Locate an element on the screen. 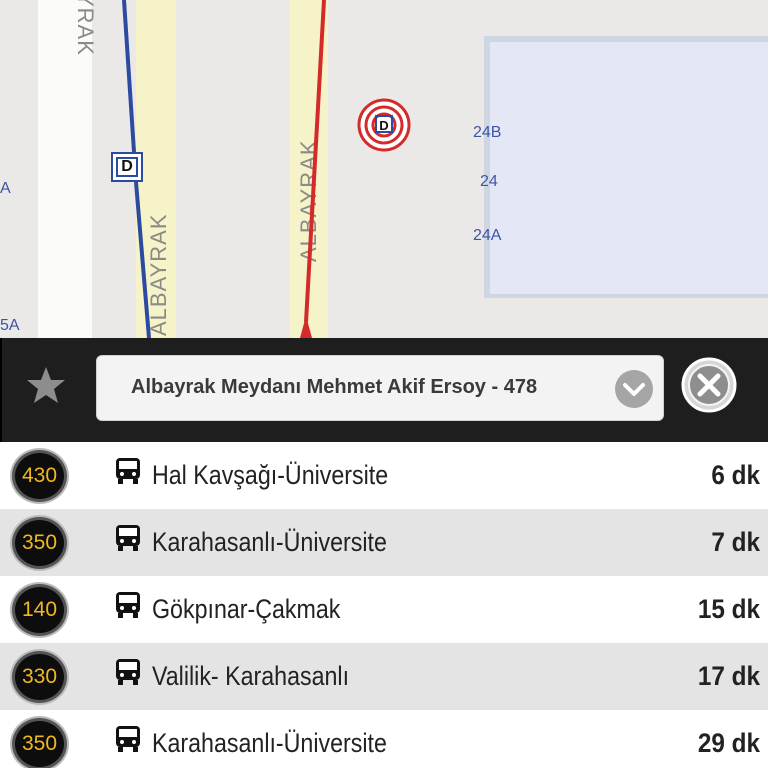 The image size is (768, 768). line-number: 140 is located at coordinates (39, 609).